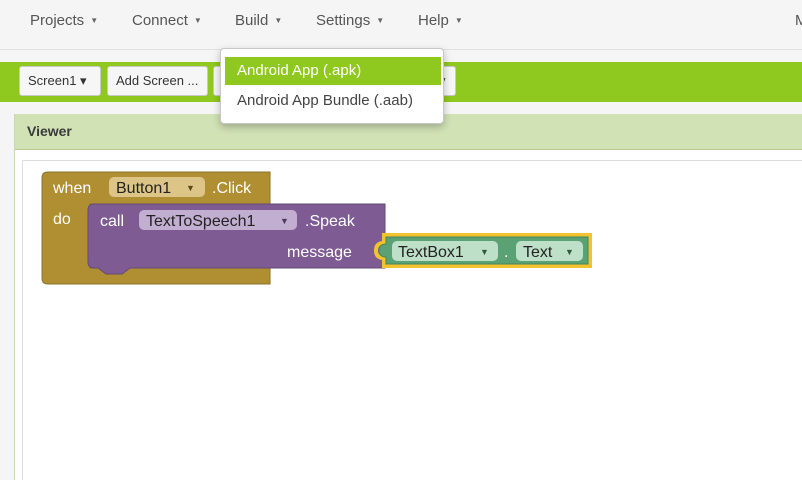 This screenshot has width=802, height=480. Describe the element at coordinates (71, 188) in the screenshot. I see `when-label: when` at that location.